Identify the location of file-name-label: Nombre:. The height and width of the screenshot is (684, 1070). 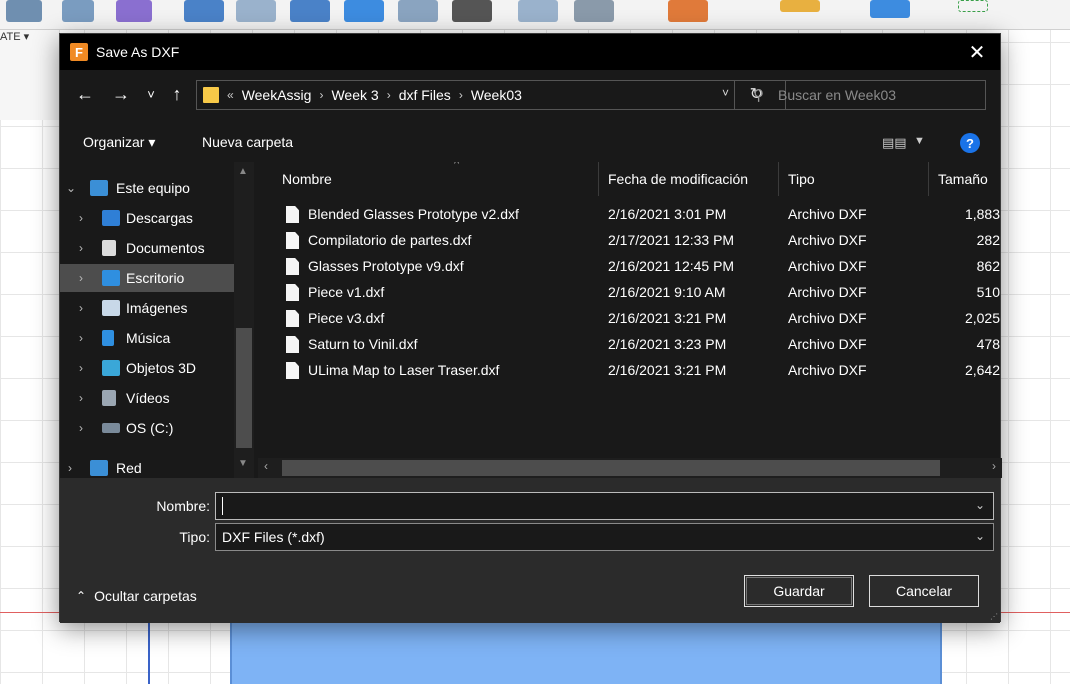
(183, 506).